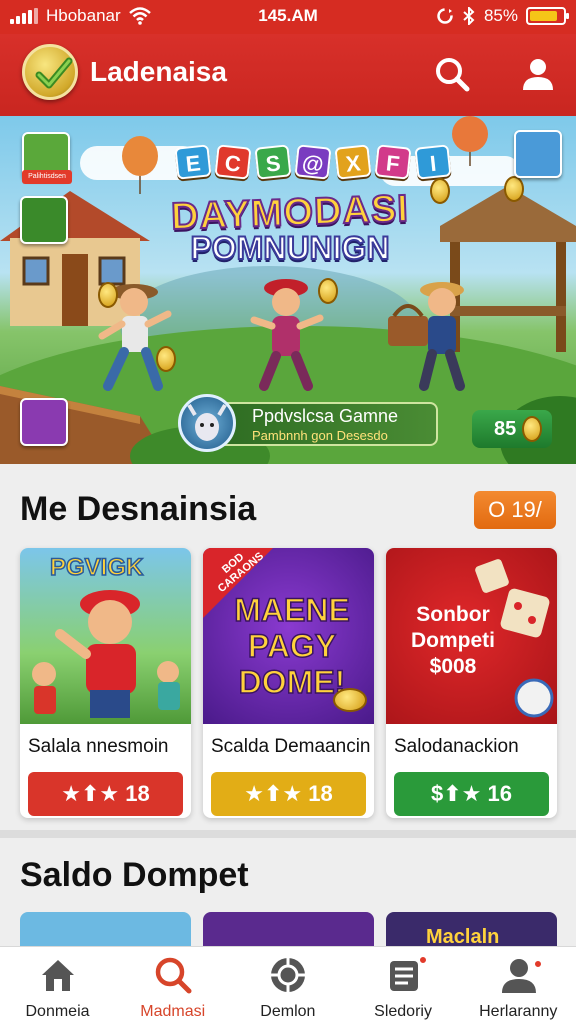 The image size is (576, 1024). Describe the element at coordinates (445, 16) in the screenshot. I see `sync-icon` at that location.